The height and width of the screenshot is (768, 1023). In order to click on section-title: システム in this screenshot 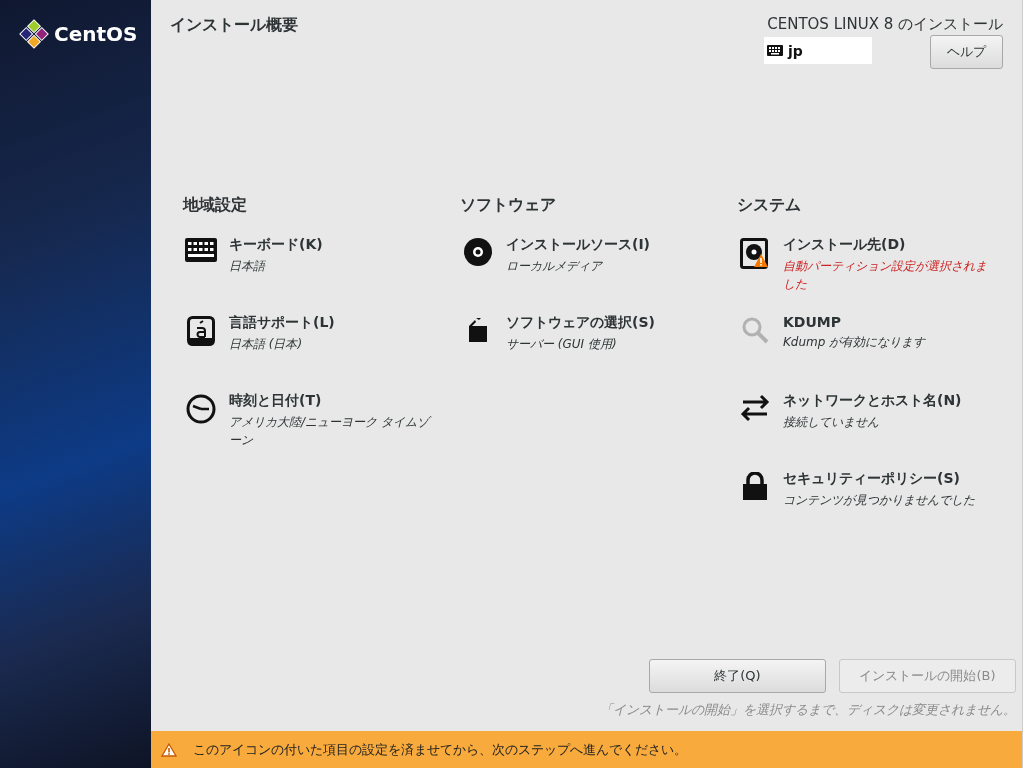, I will do `click(769, 205)`.